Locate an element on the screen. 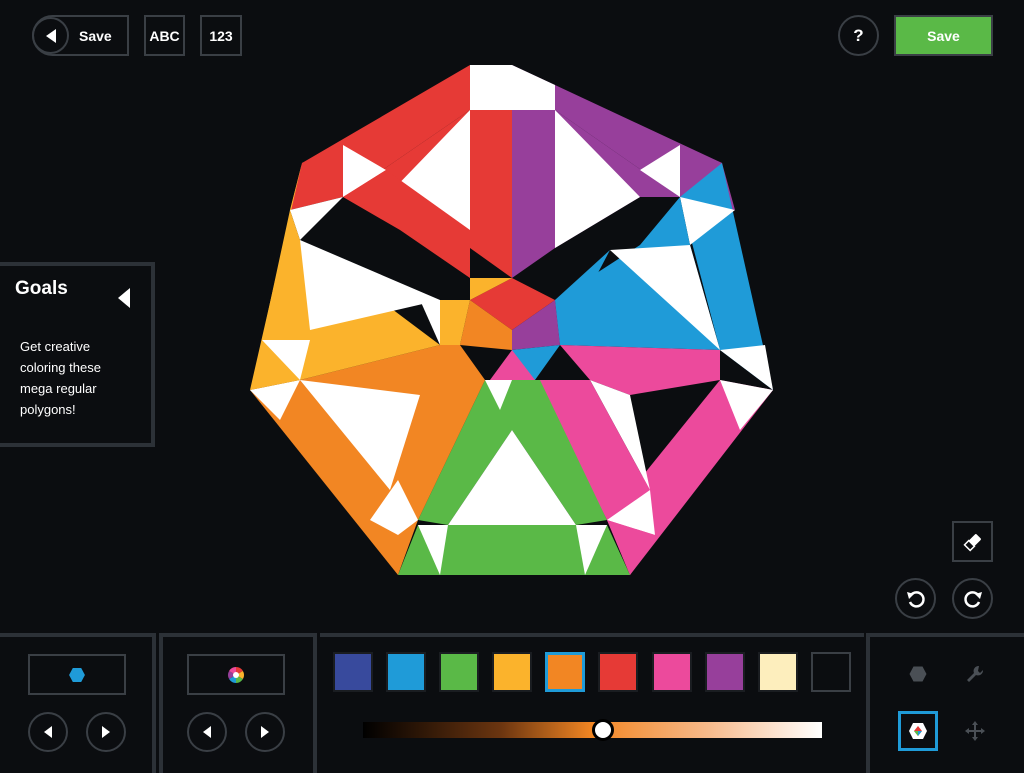  paint-hexagon-icon is located at coordinates (918, 731).